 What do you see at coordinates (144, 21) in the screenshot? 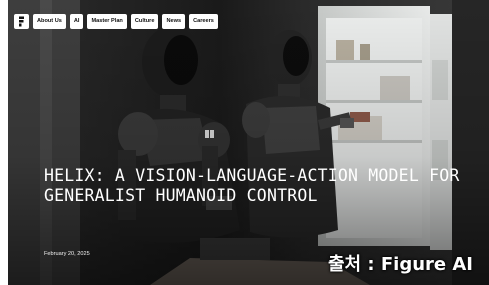
I see `nav-link-culture: Culture` at bounding box center [144, 21].